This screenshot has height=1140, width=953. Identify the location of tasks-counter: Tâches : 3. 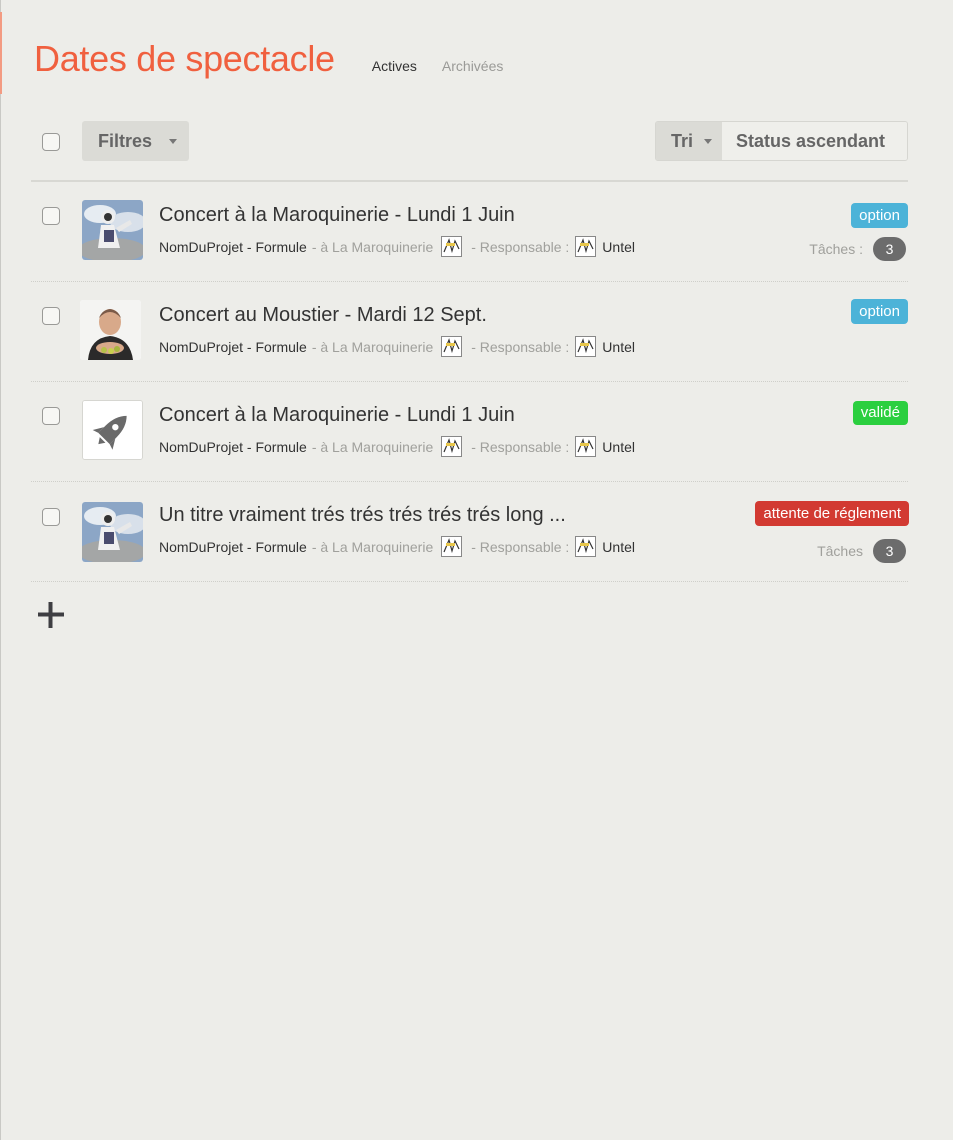
(857, 249).